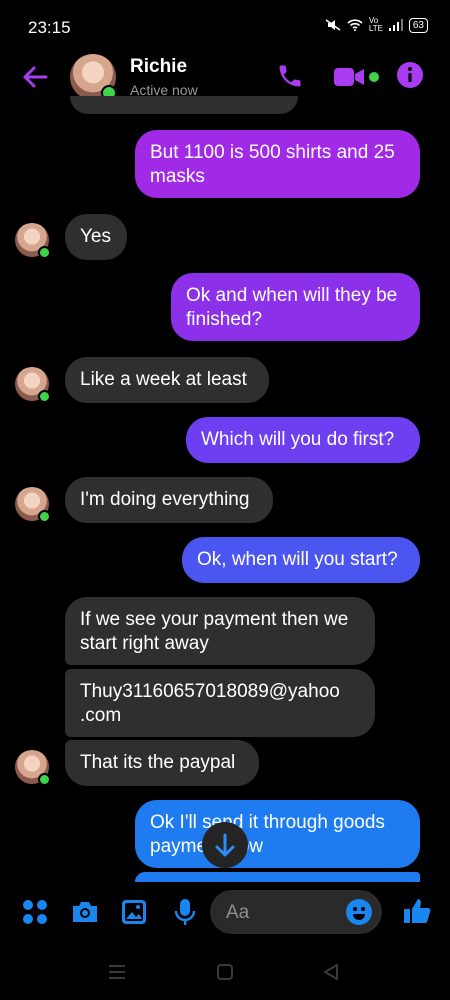 This screenshot has height=1000, width=450. I want to click on message-bubble-incoming: Thuy31160657018089@yahoo .com, so click(220, 703).